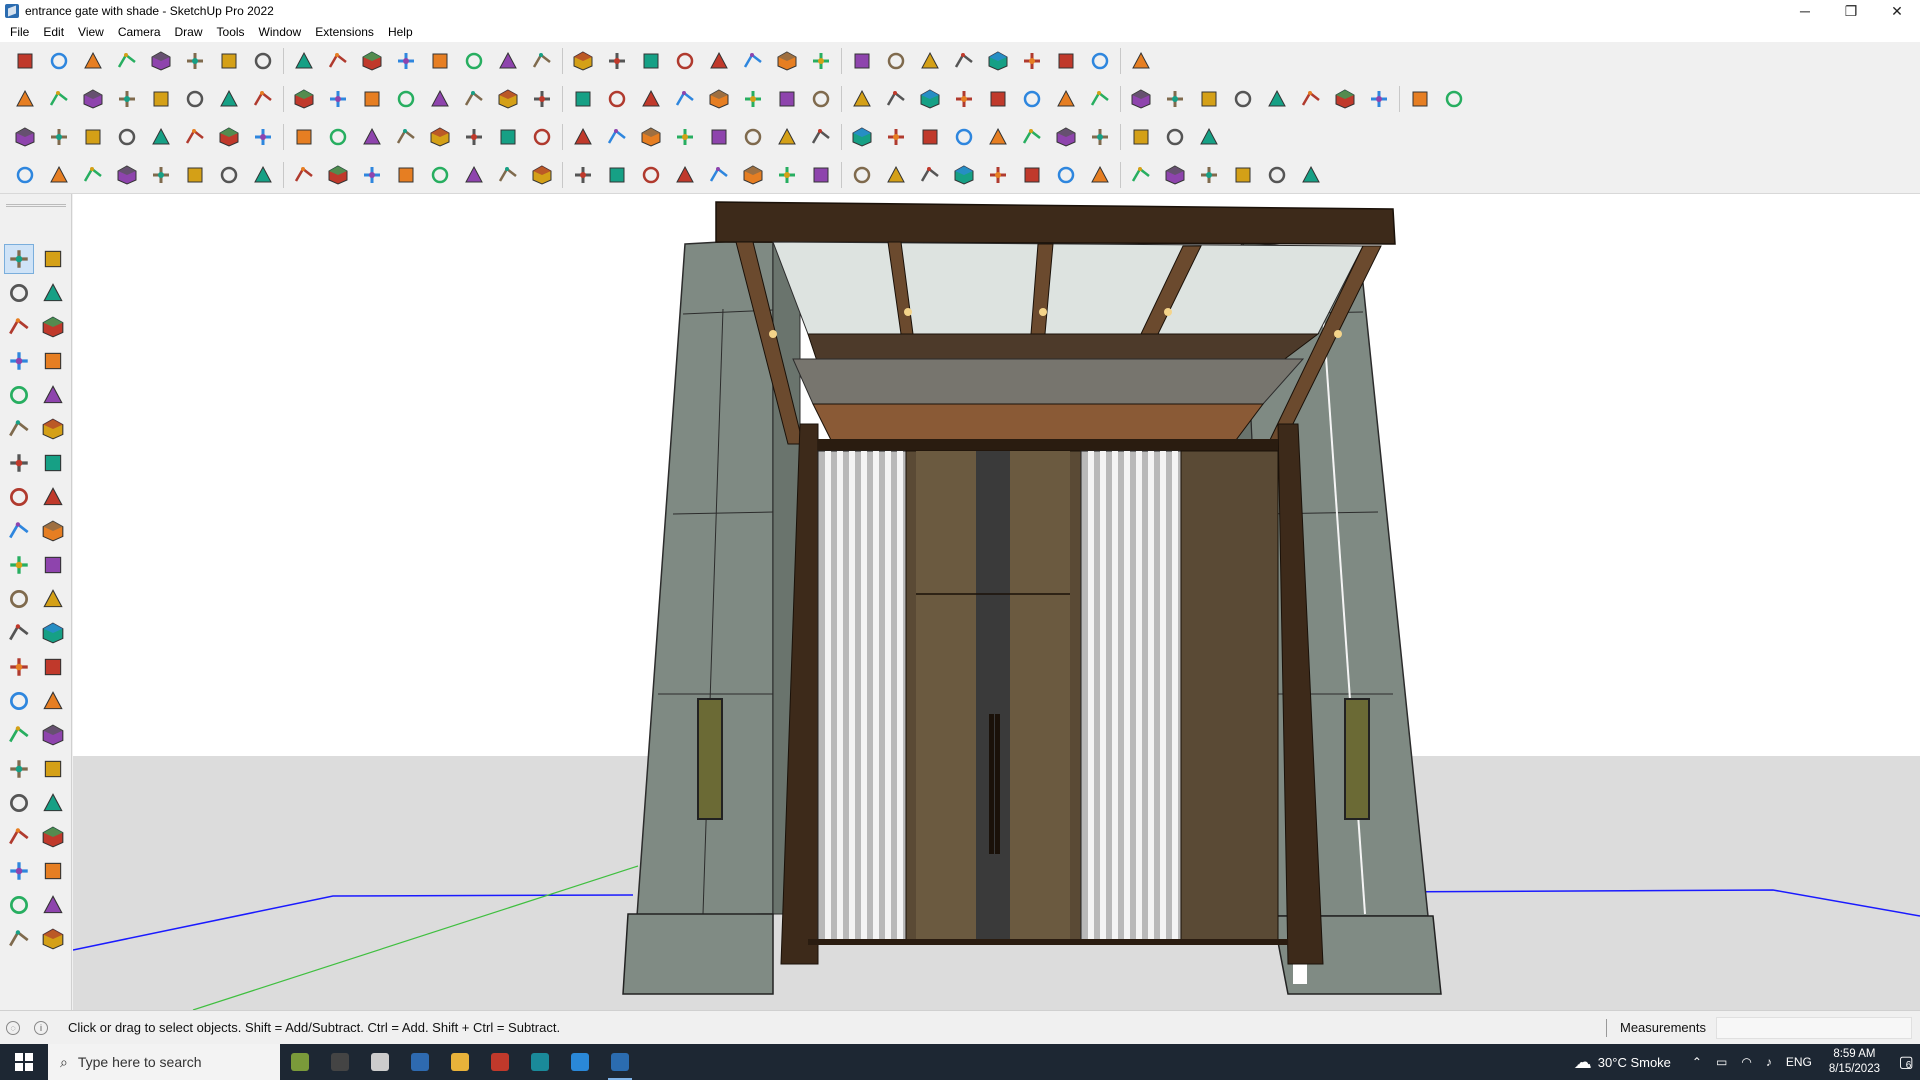 This screenshot has width=1920, height=1080. What do you see at coordinates (964, 61) in the screenshot?
I see `sort-down-icon` at bounding box center [964, 61].